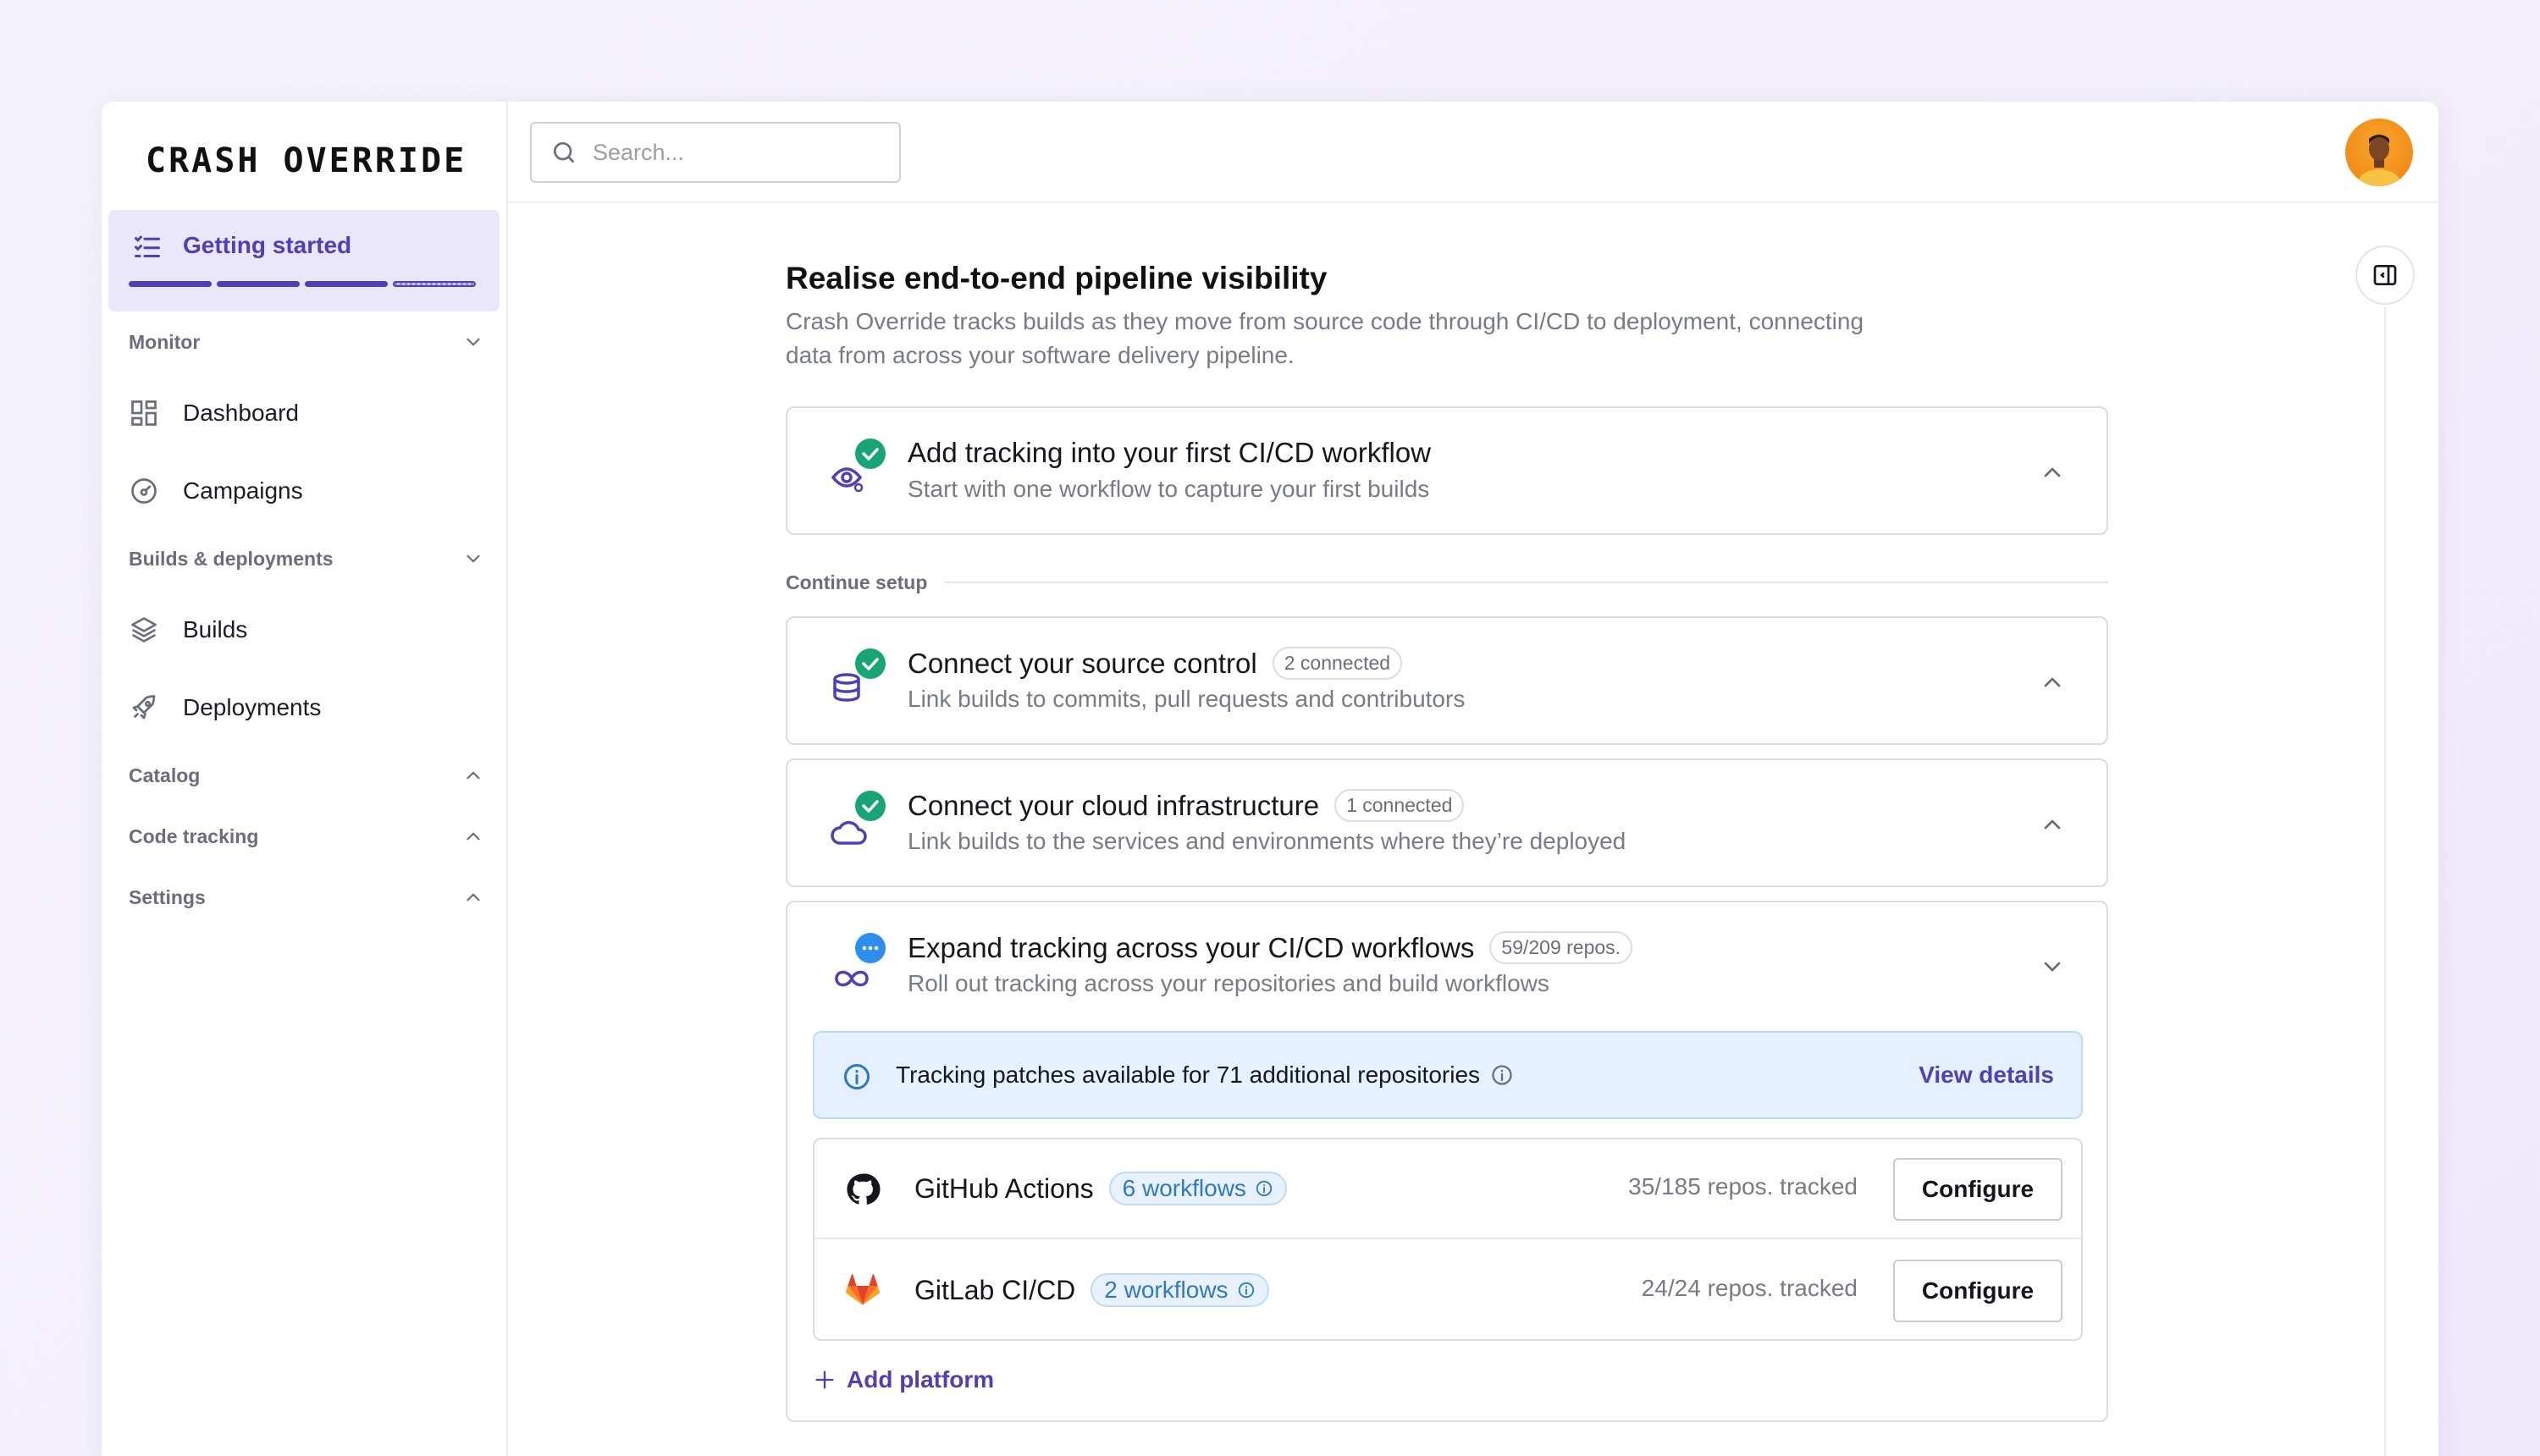 The width and height of the screenshot is (2540, 1456). What do you see at coordinates (1004, 1188) in the screenshot?
I see `platform-name-text: GitHub Actions` at bounding box center [1004, 1188].